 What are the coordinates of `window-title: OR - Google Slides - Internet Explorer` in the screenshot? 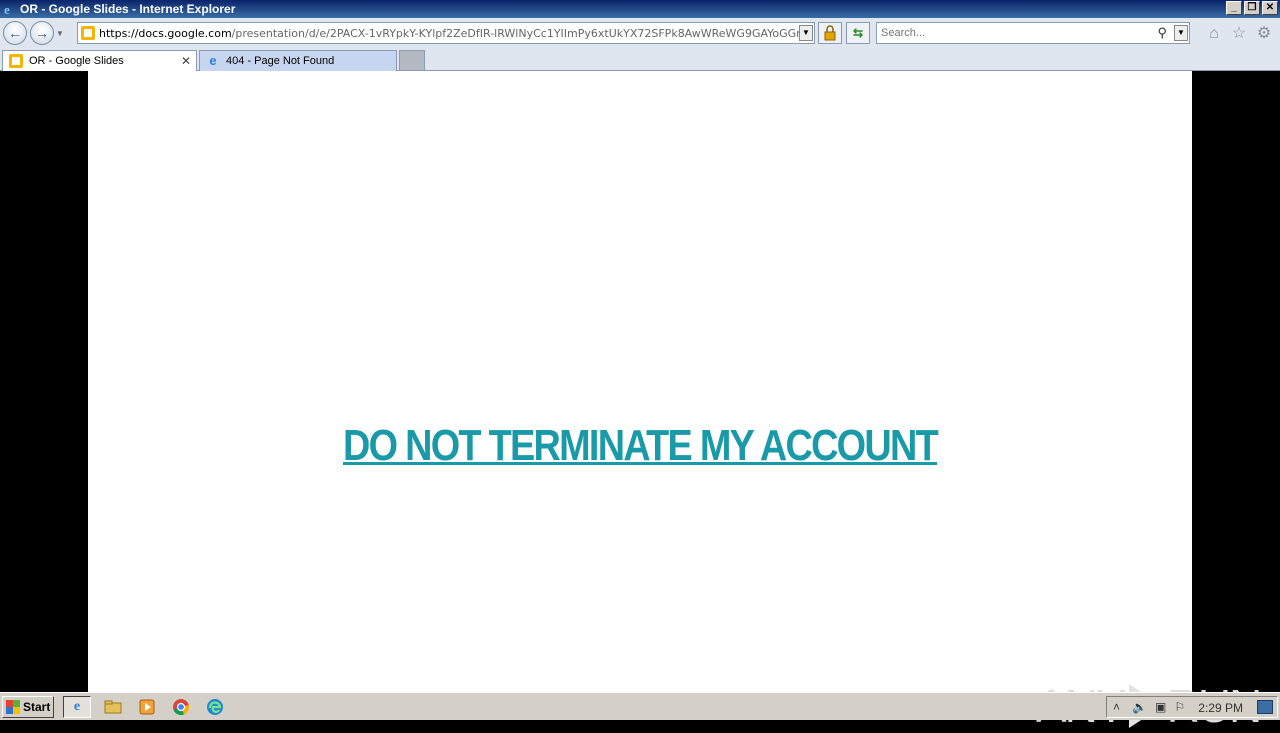 It's located at (128, 9).